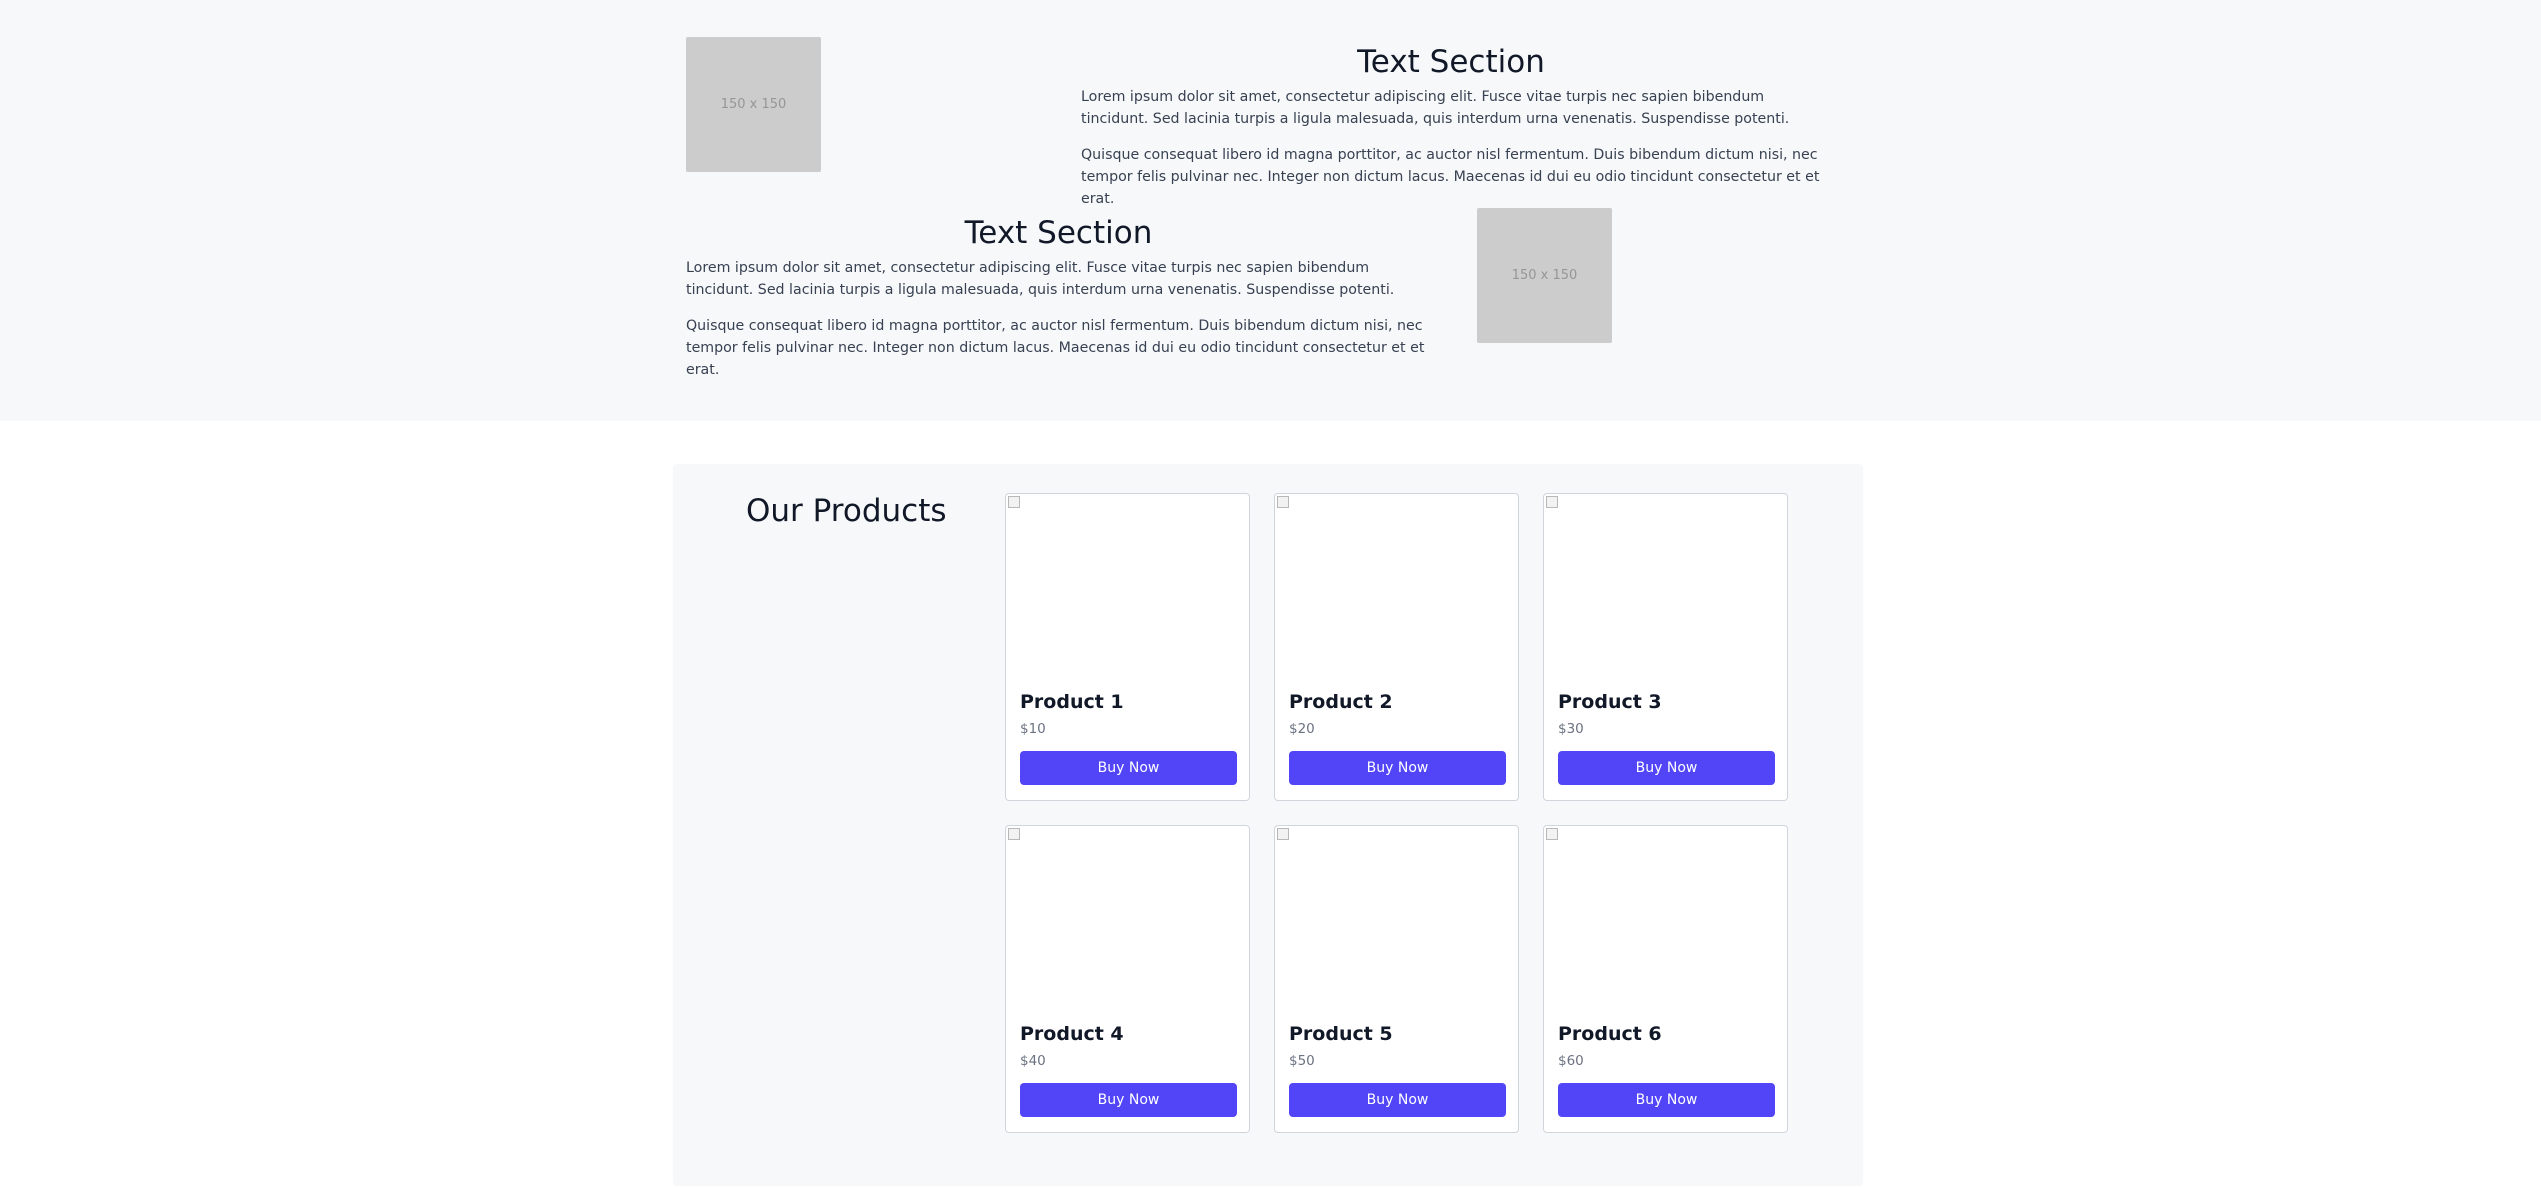 Image resolution: width=2541 pixels, height=1187 pixels. What do you see at coordinates (1072, 1034) in the screenshot?
I see `product-name: Product 4` at bounding box center [1072, 1034].